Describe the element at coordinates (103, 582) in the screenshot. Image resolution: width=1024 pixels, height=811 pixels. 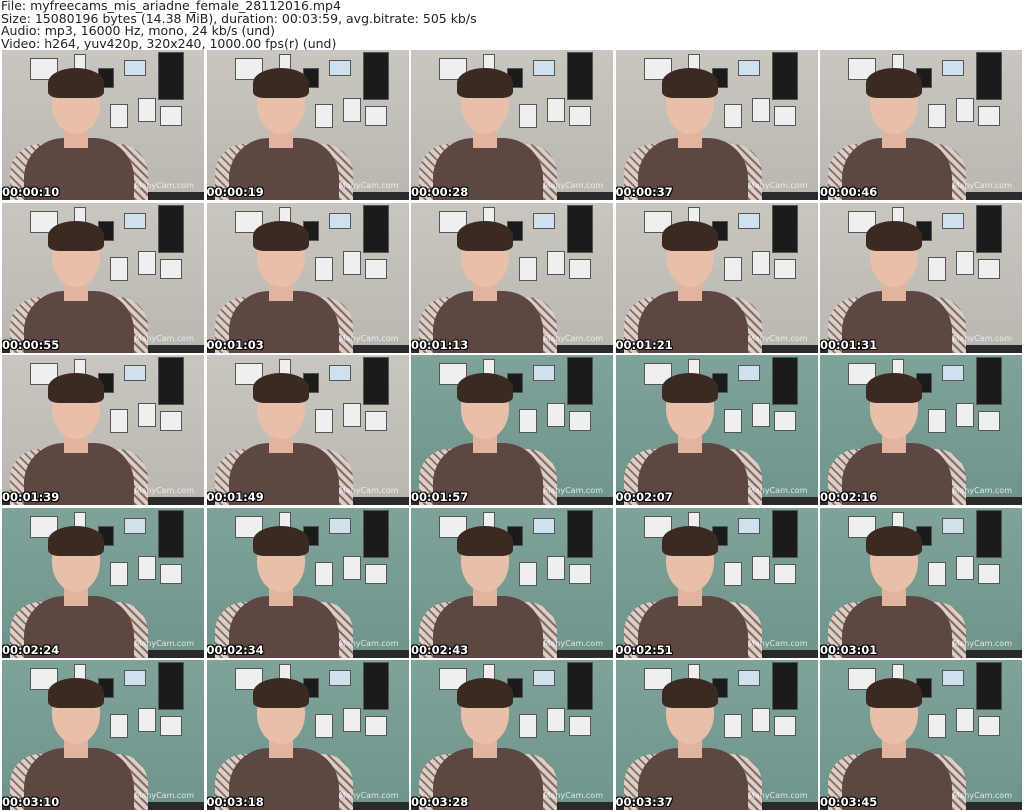
I see `video-thumbnail: ManyCam.com 00:02:24` at that location.